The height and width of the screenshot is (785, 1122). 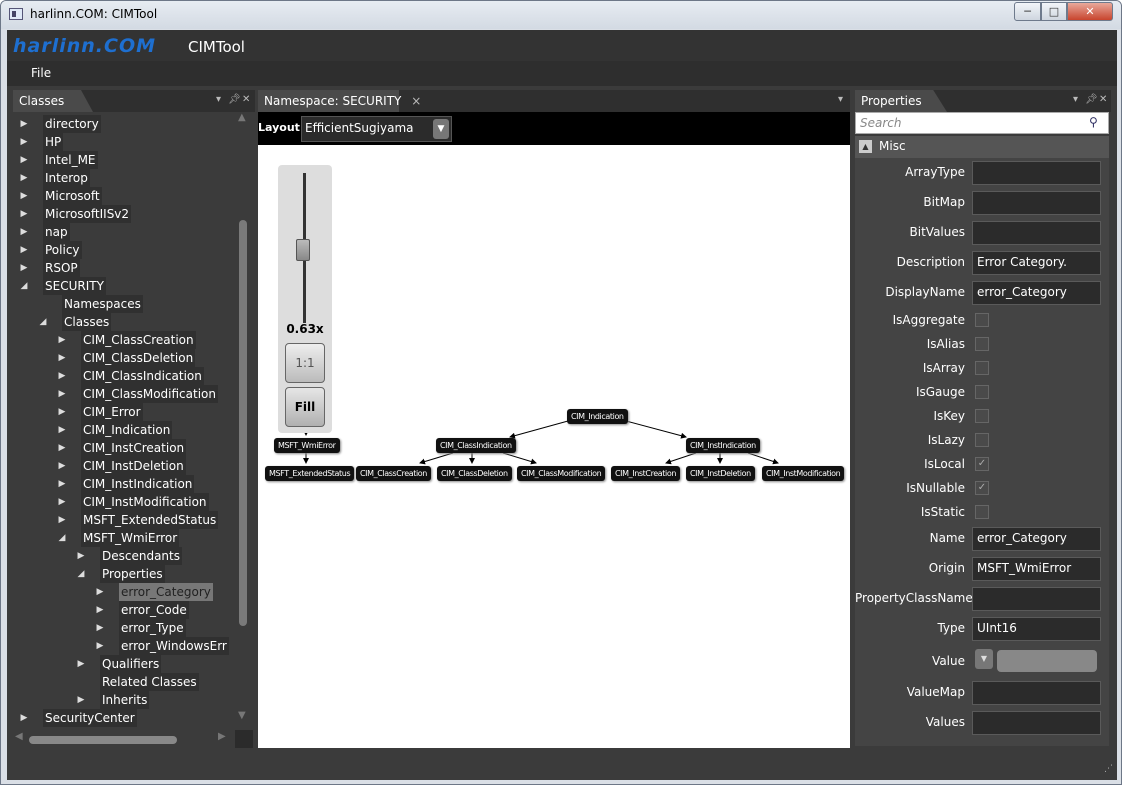 I want to click on tree-item: ▶ Inherits, so click(x=124, y=700).